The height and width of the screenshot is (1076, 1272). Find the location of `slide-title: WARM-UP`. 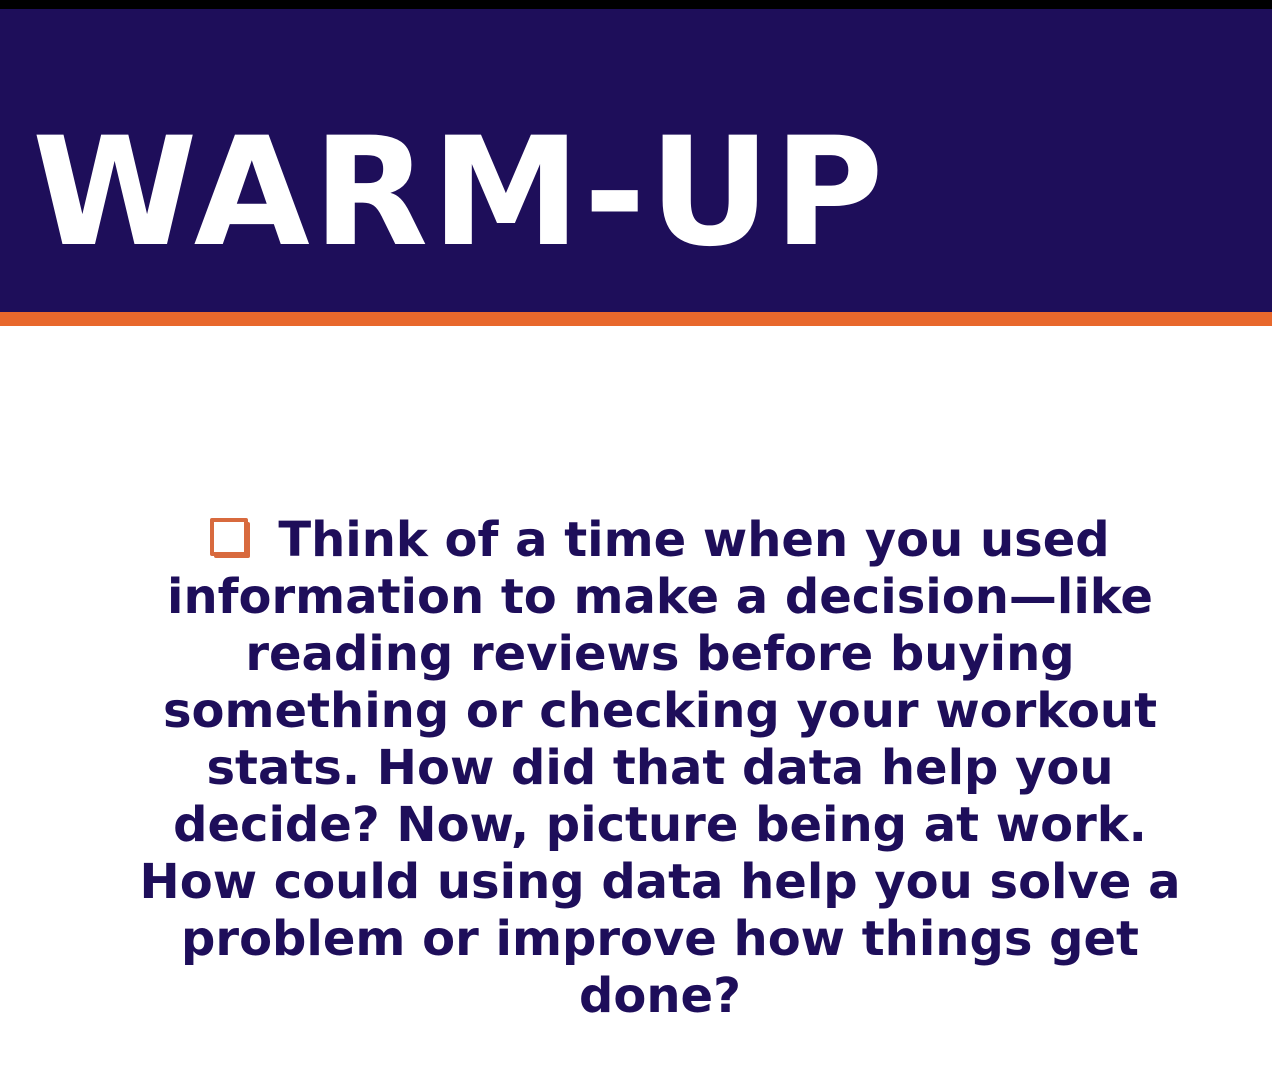

slide-title: WARM-UP is located at coordinates (459, 193).